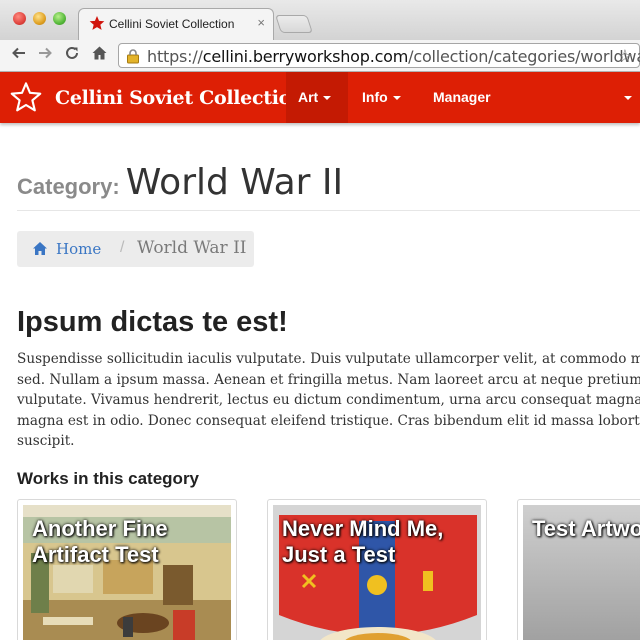 This screenshot has width=640, height=640. Describe the element at coordinates (26, 99) in the screenshot. I see `star-logo-icon` at that location.